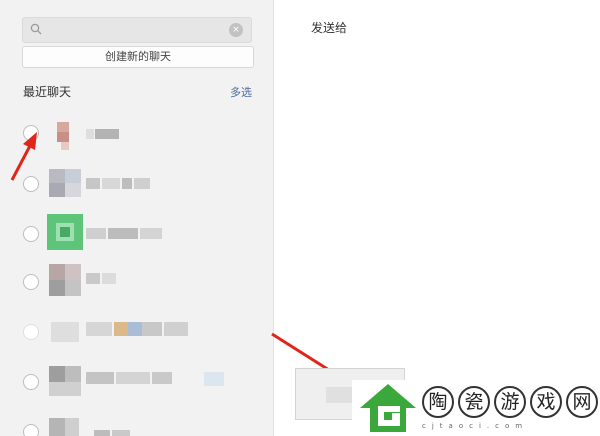 This screenshot has height=436, width=600. I want to click on watermark-char: 网, so click(582, 402).